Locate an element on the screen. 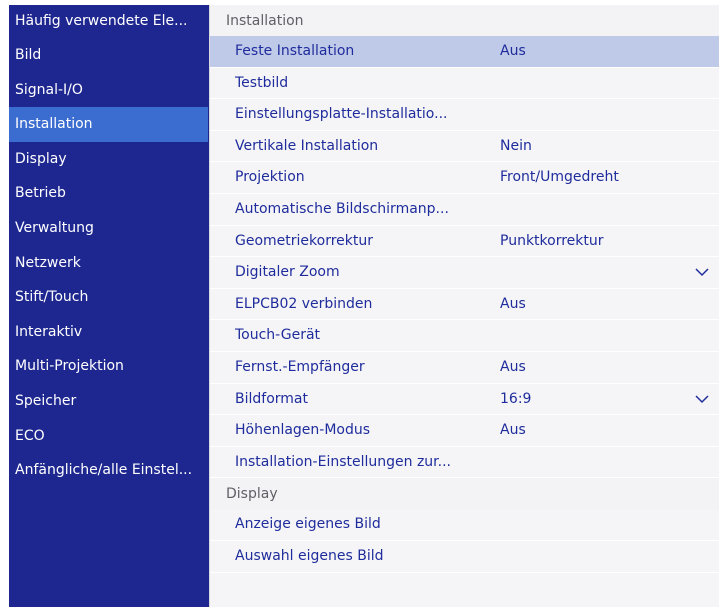 Image resolution: width=719 pixels, height=607 pixels. row-value: Front/Umgedreht is located at coordinates (559, 177).